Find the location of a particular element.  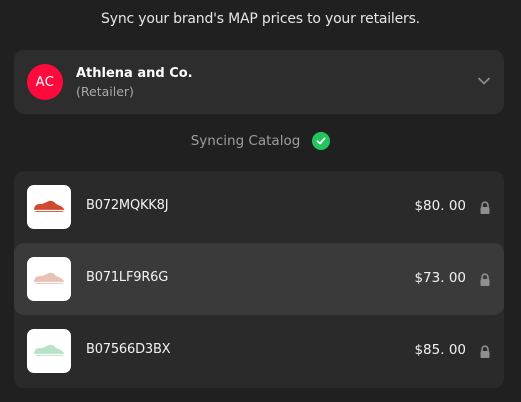

product-price: $73. 00 is located at coordinates (440, 278).